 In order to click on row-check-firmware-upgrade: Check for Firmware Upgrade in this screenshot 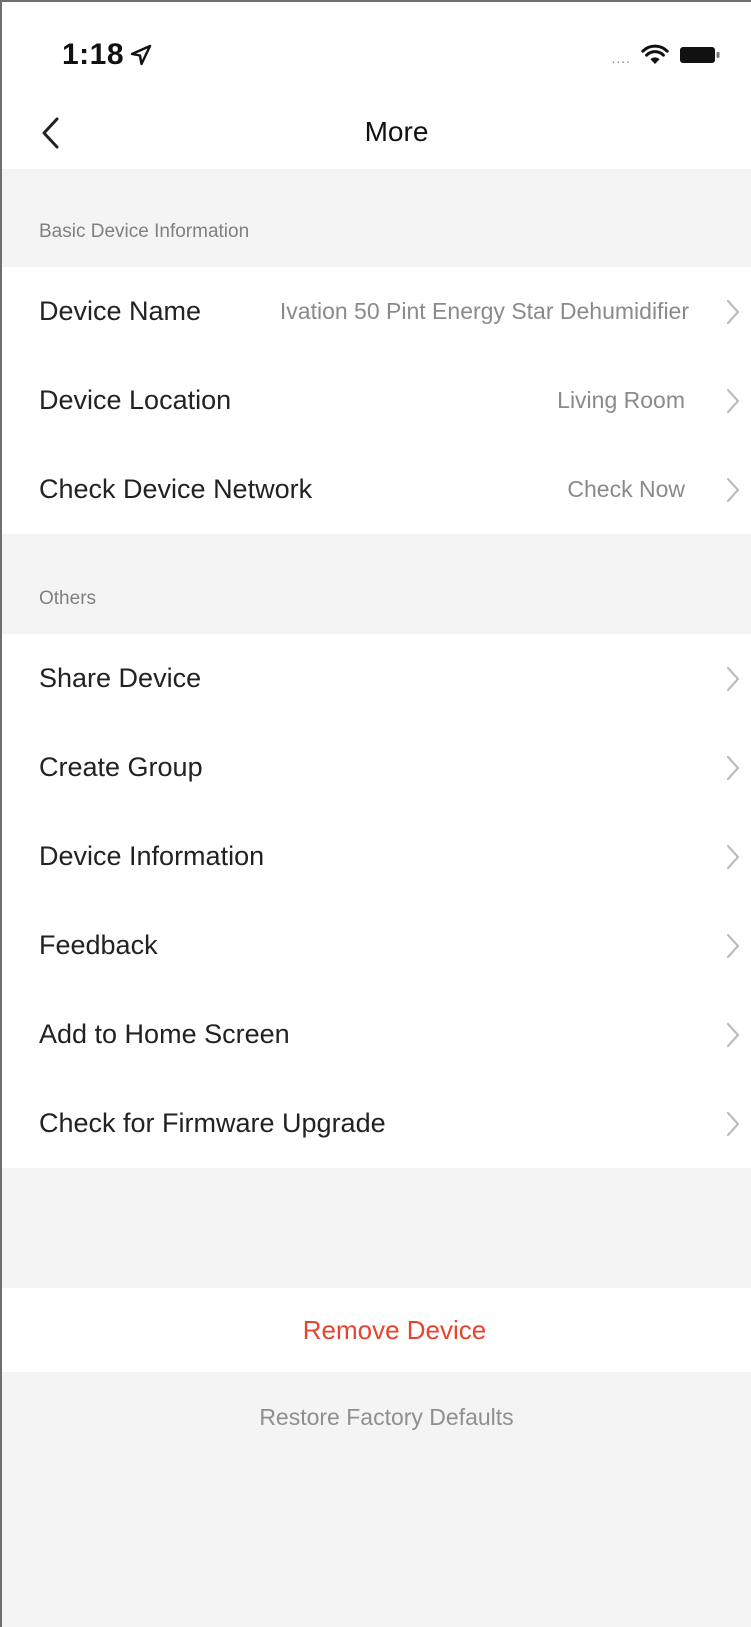, I will do `click(376, 1123)`.